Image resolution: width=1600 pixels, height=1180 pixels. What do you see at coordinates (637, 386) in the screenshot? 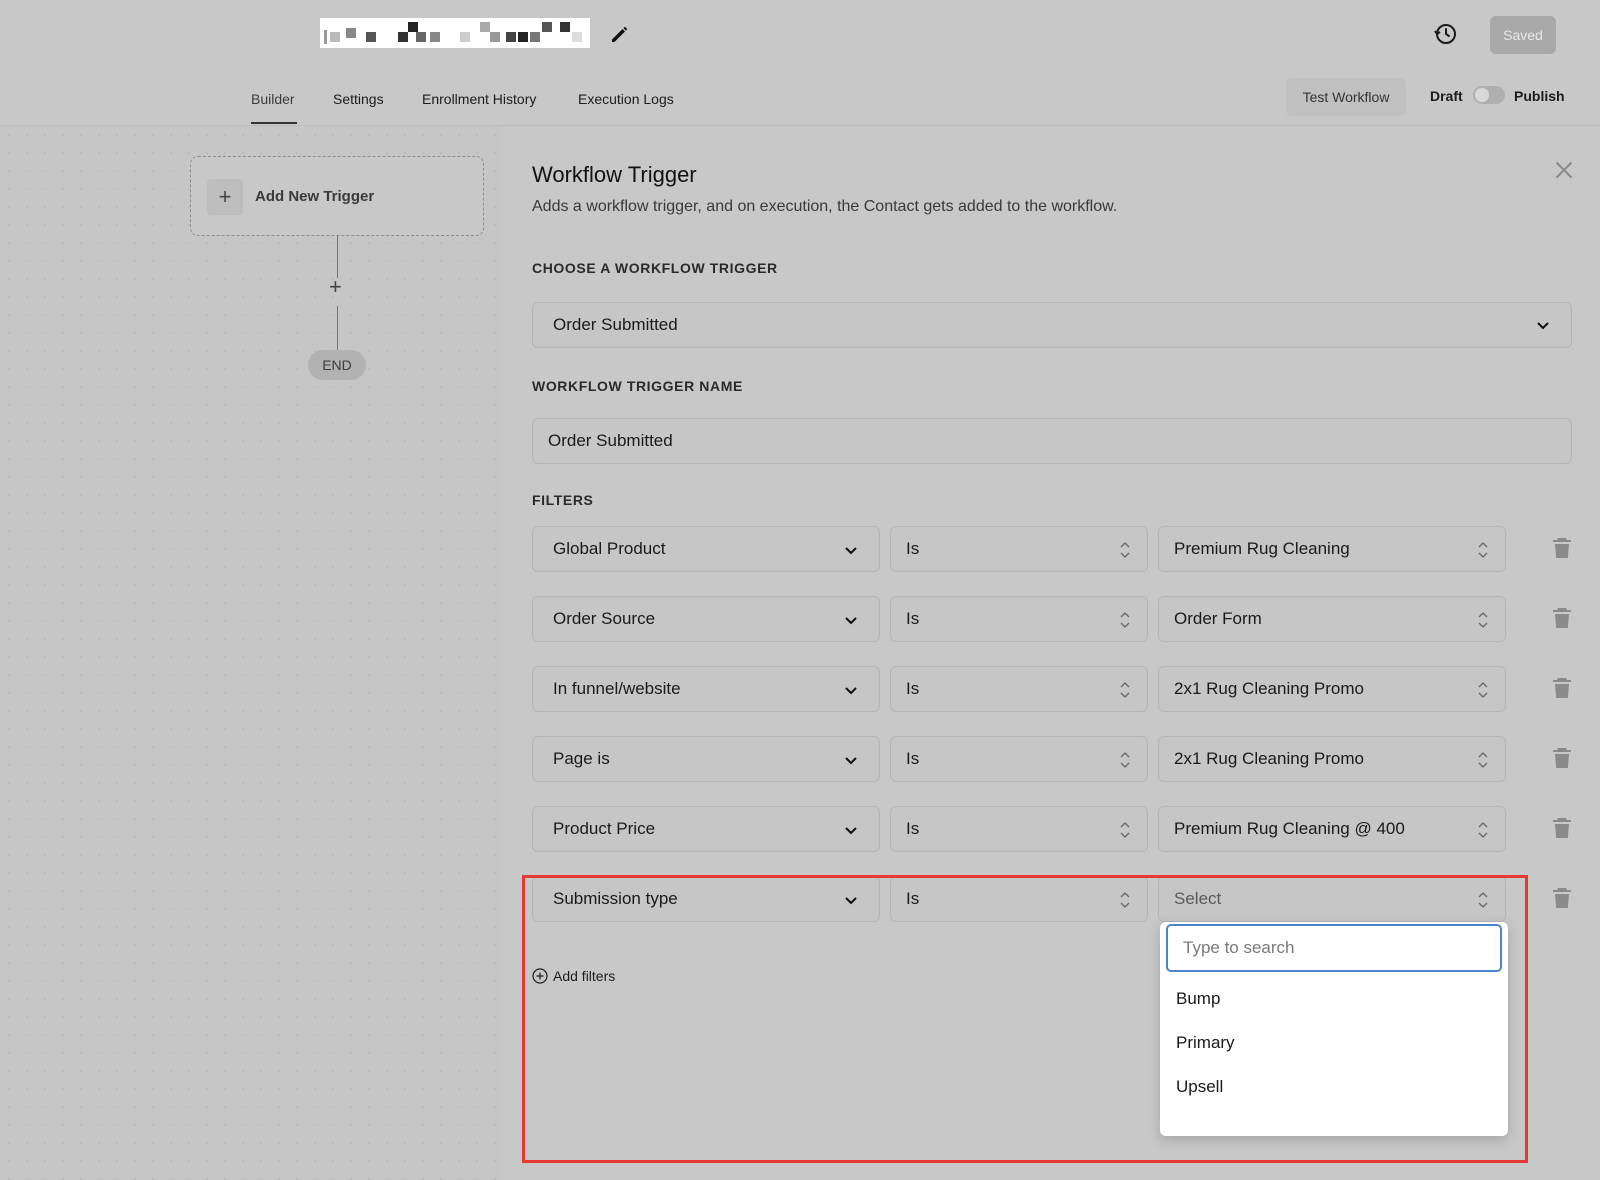
I see `trigger-name-label: WORKFLOW TRIGGER NAME` at bounding box center [637, 386].